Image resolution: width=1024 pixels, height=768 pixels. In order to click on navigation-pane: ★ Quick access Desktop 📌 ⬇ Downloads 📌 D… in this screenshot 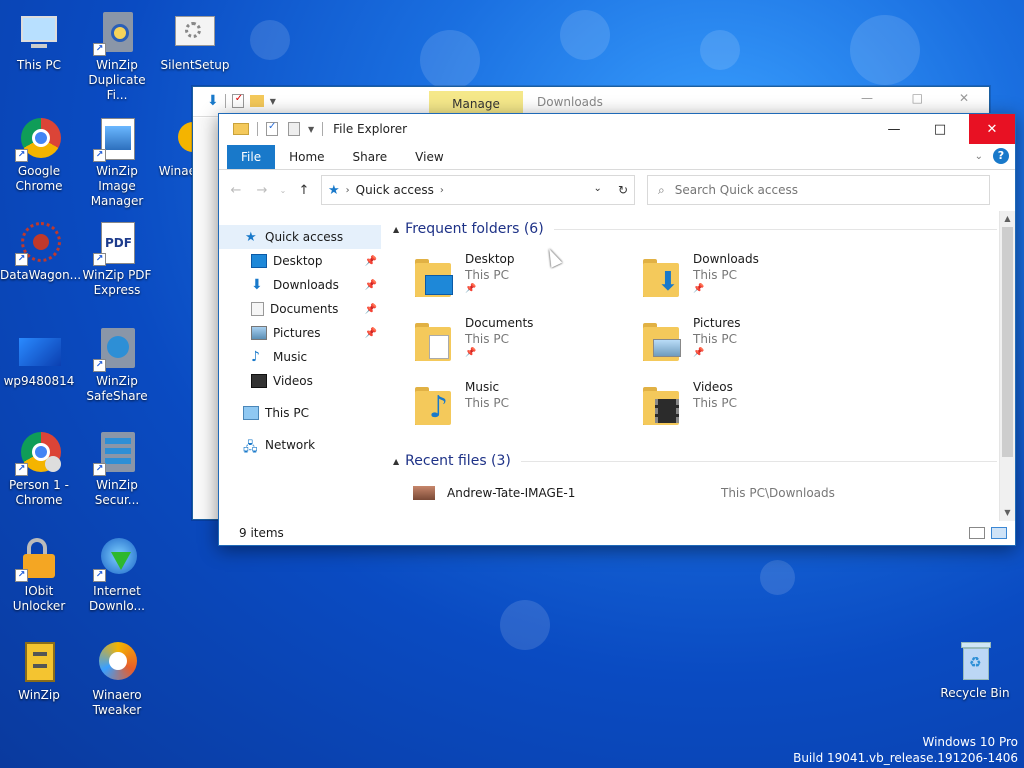, I will do `click(300, 366)`.